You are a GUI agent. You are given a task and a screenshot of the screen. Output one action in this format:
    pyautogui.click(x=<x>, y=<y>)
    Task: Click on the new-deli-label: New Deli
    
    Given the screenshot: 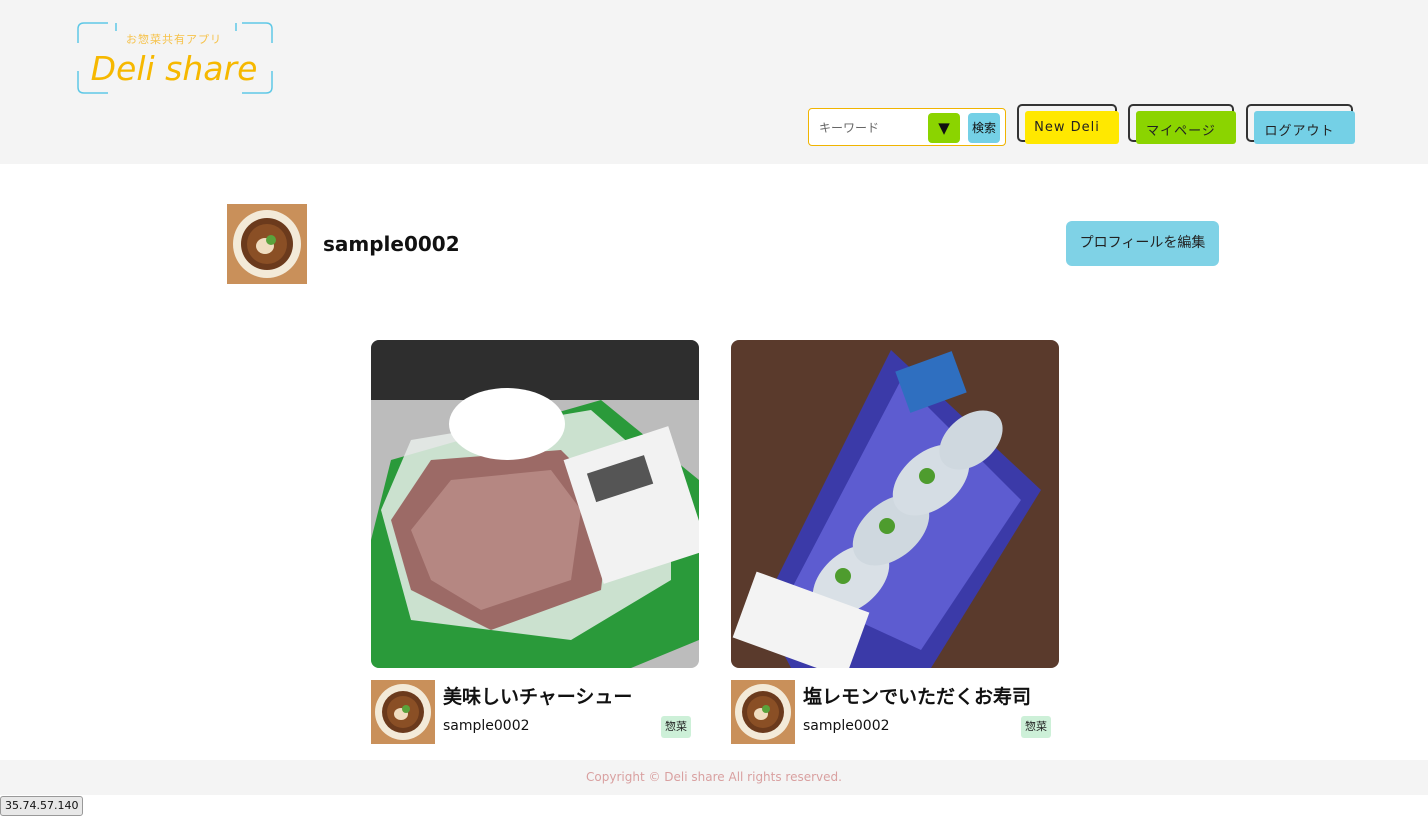 What is the action you would take?
    pyautogui.click(x=1067, y=127)
    